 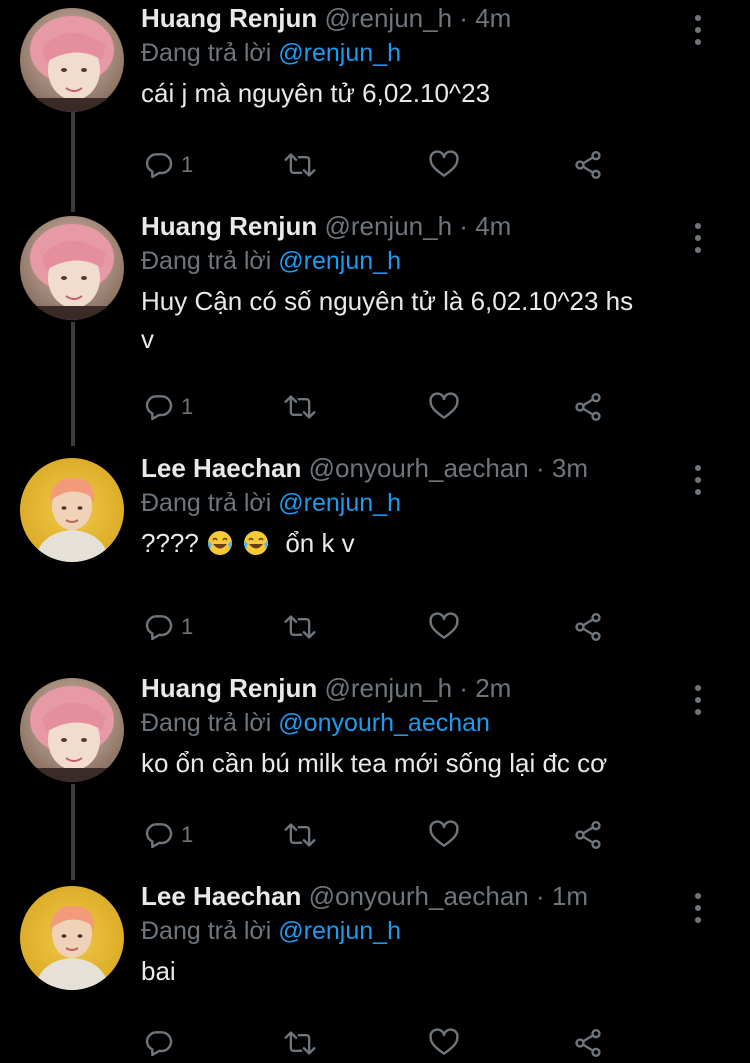 What do you see at coordinates (170, 543) in the screenshot?
I see `tweet-text-prefix: ????` at bounding box center [170, 543].